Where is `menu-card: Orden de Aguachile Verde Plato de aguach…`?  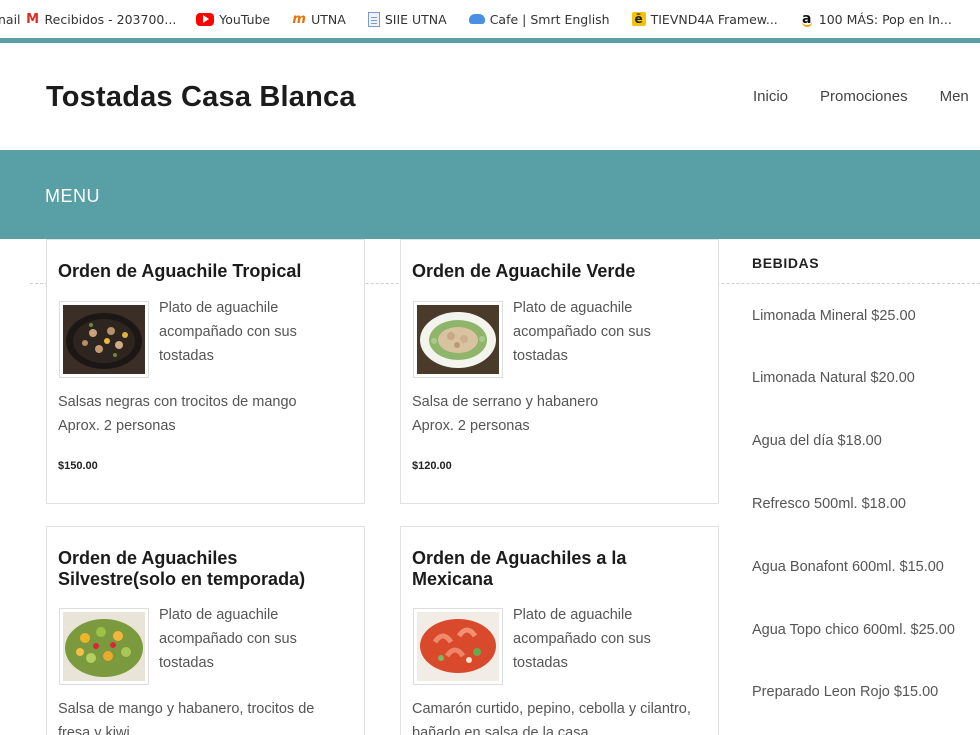 menu-card: Orden de Aguachile Verde Plato de aguach… is located at coordinates (559, 371).